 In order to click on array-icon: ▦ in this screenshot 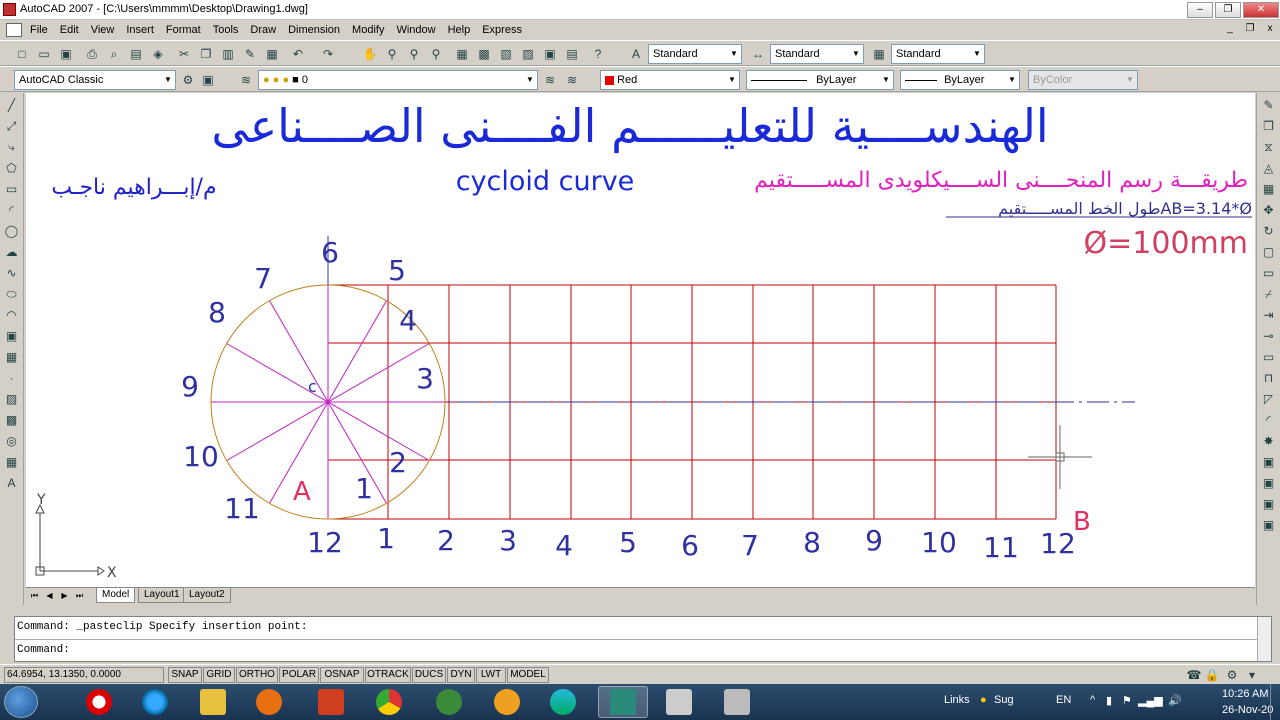, I will do `click(1269, 189)`.